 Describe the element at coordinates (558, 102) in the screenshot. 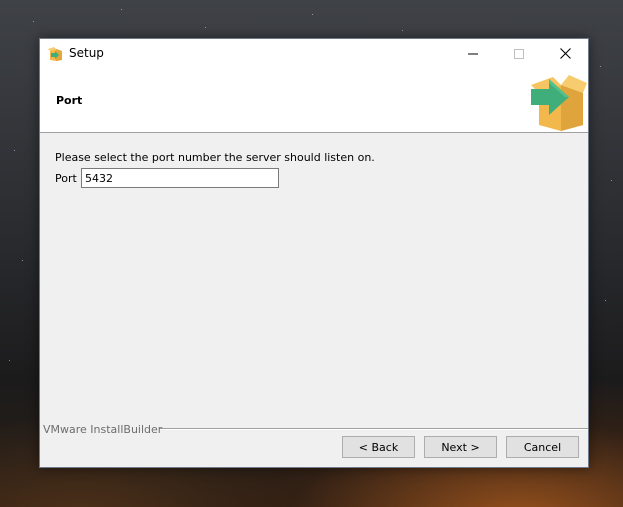

I see `installer-box-arrow-icon` at that location.